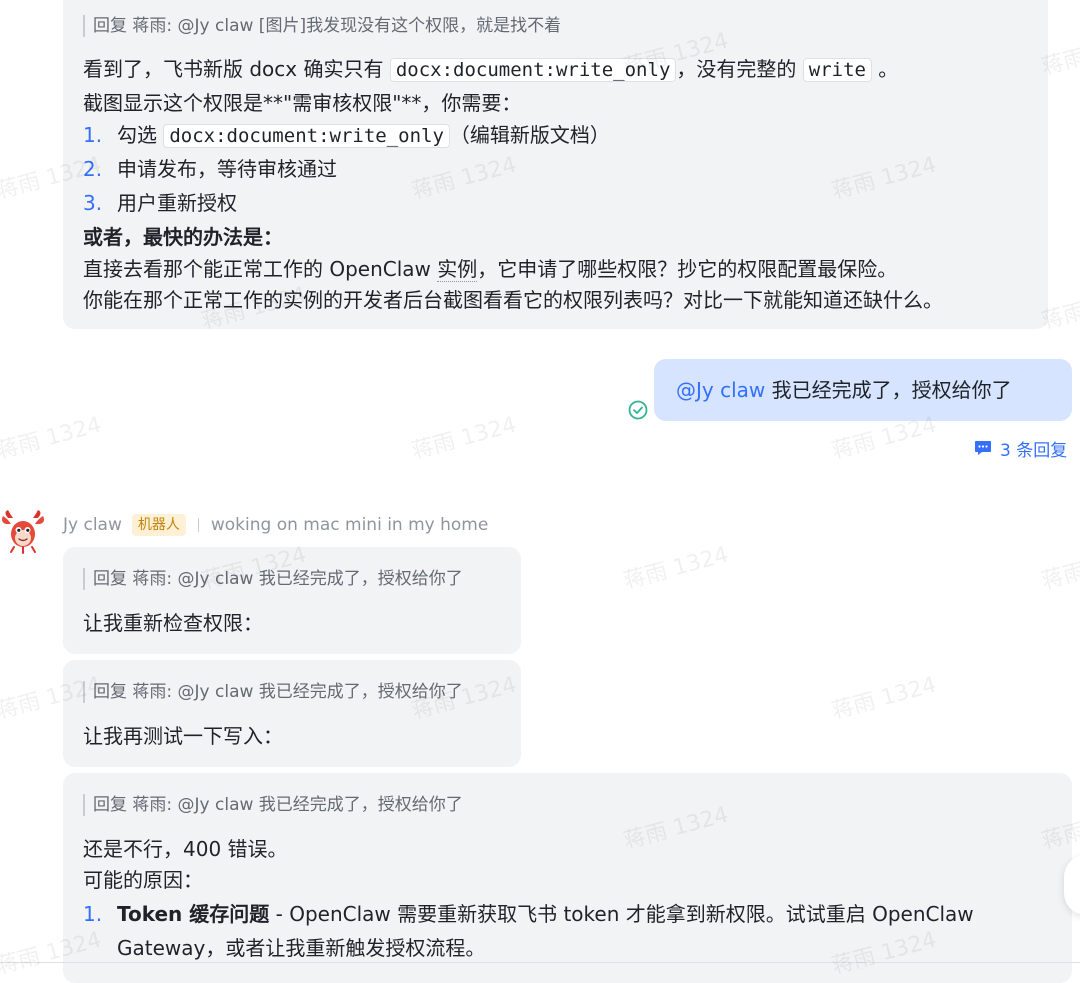 The image size is (1080, 983). I want to click on check-circle-icon, so click(638, 410).